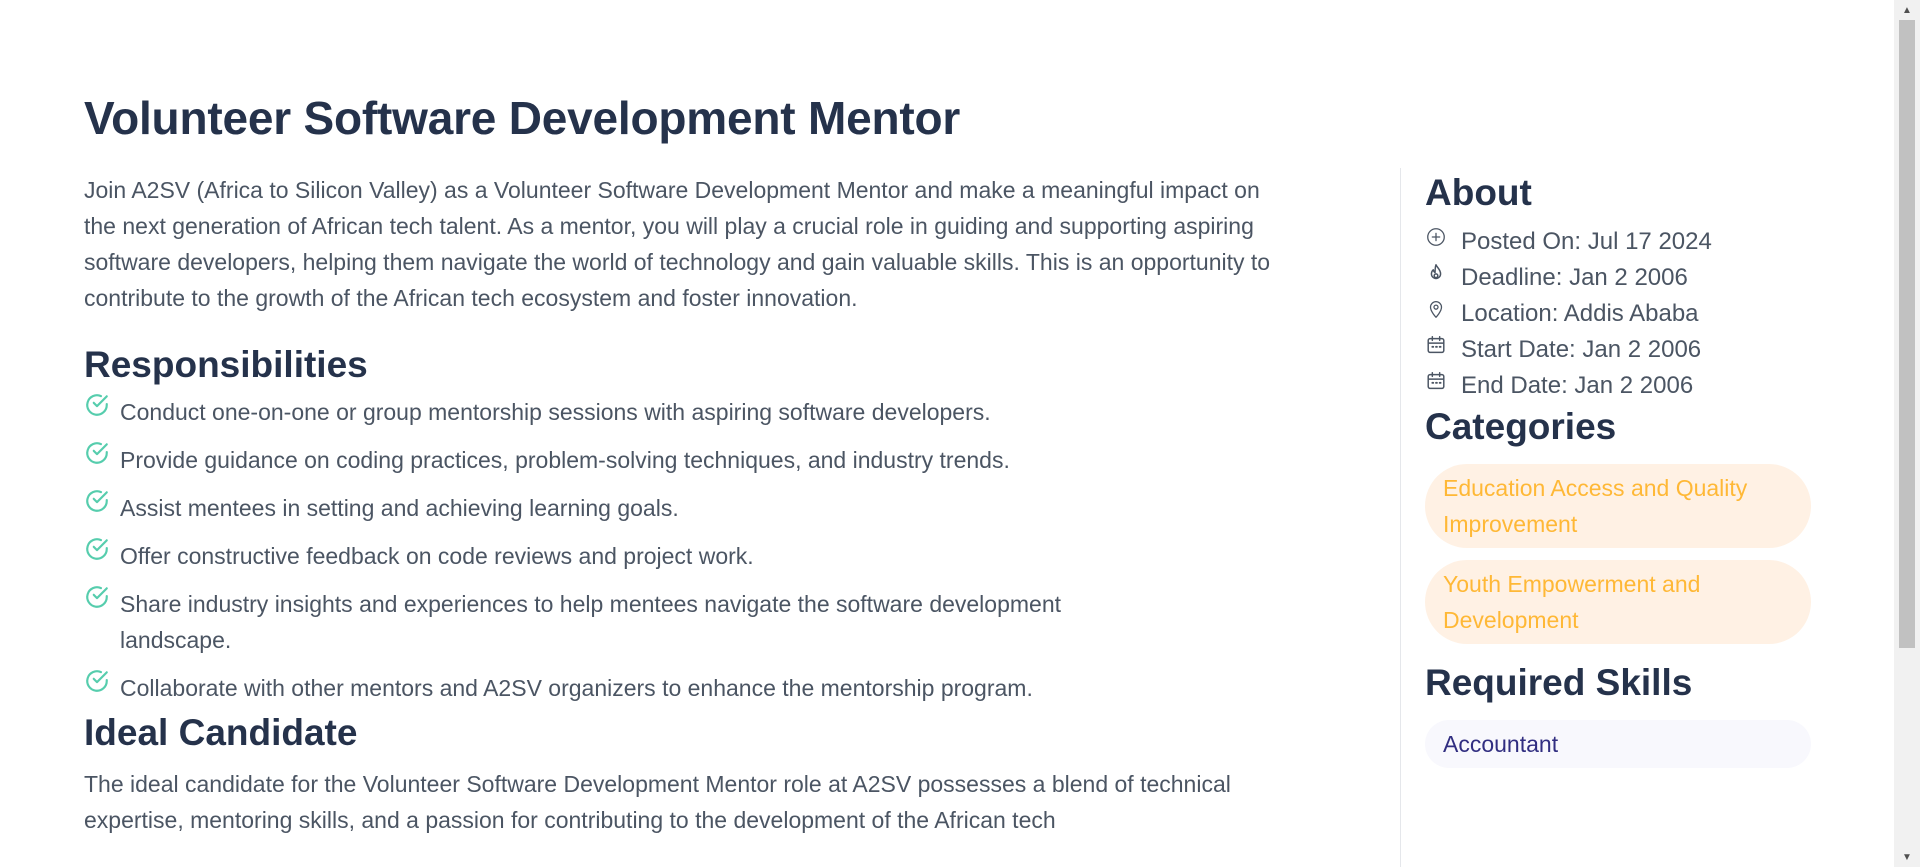 The image size is (1920, 867). I want to click on vertical-scrollbar: ▲ ▼, so click(1907, 433).